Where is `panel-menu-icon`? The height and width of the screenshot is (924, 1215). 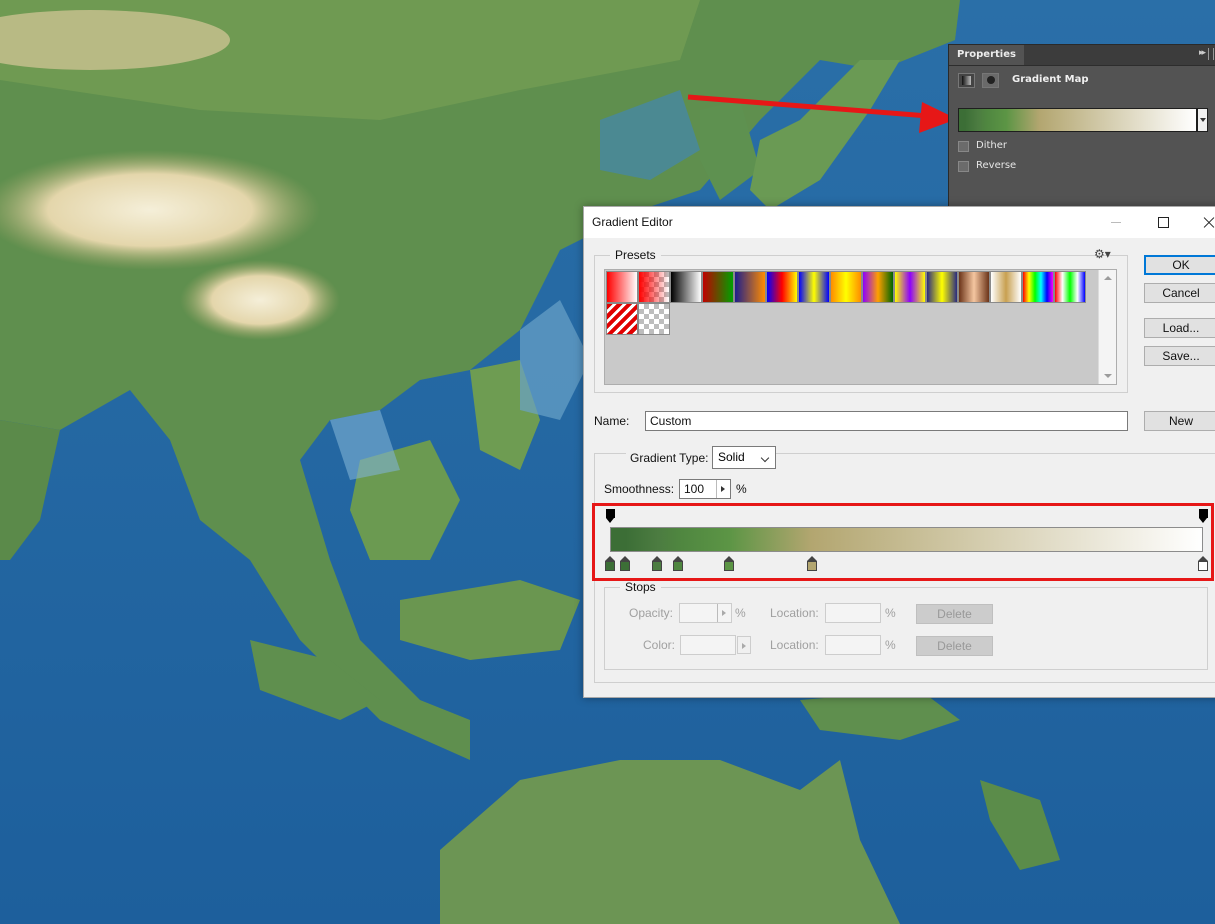 panel-menu-icon is located at coordinates (1211, 54).